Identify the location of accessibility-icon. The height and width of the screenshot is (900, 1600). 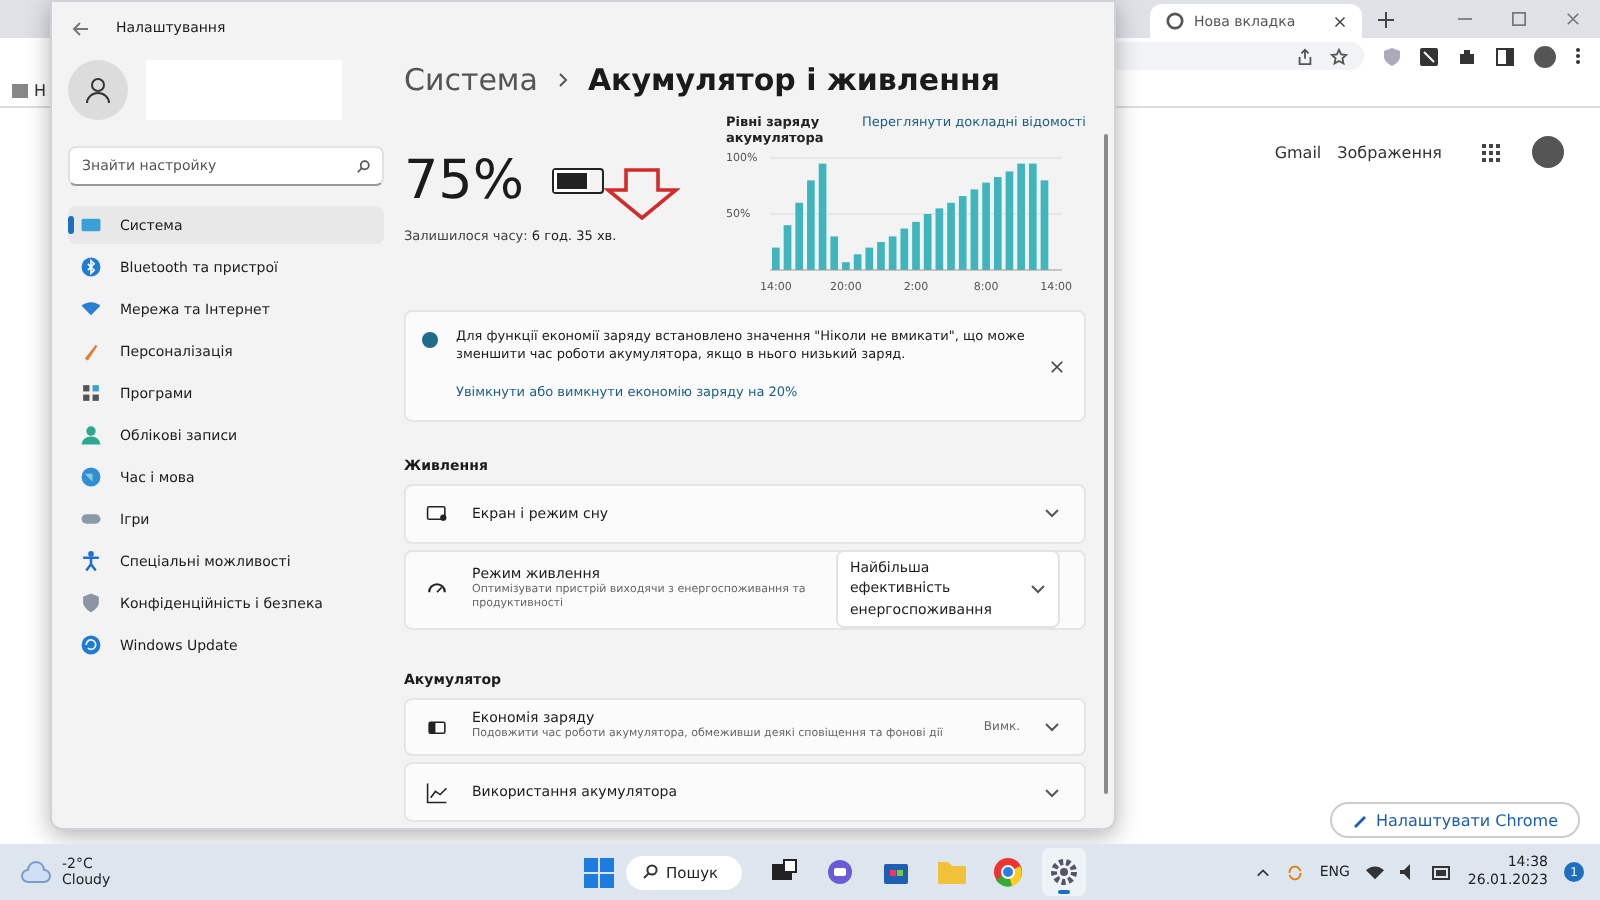
(91, 561).